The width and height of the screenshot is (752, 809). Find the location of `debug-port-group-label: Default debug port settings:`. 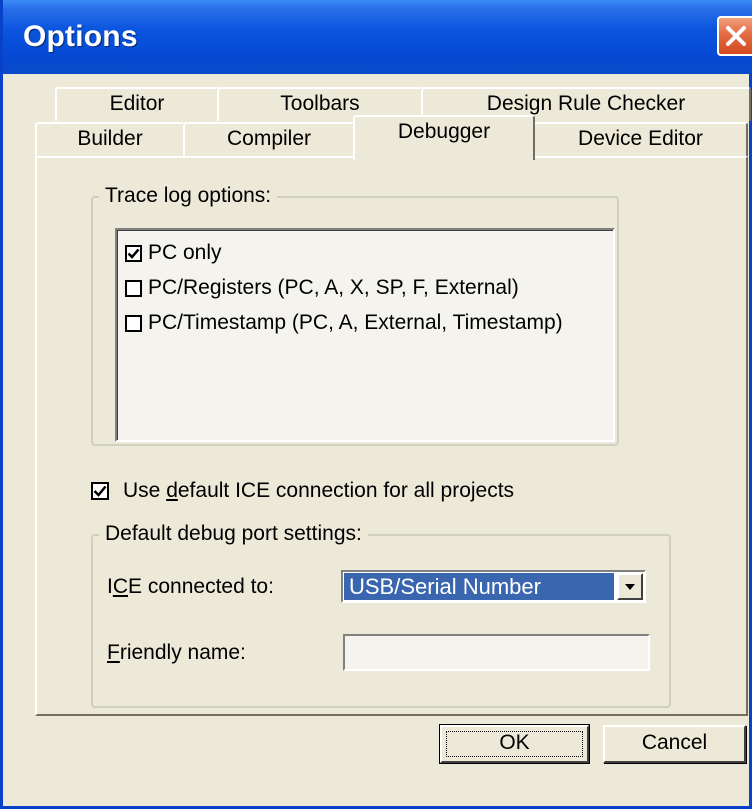

debug-port-group-label: Default debug port settings: is located at coordinates (233, 534).